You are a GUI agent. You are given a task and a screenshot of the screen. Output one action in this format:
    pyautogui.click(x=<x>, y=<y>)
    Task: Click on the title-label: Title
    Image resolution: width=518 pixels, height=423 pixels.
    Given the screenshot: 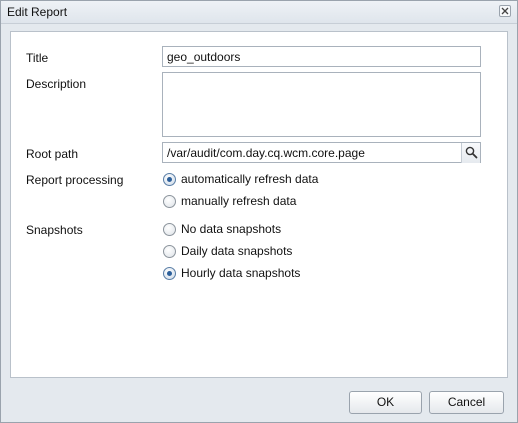 What is the action you would take?
    pyautogui.click(x=37, y=58)
    